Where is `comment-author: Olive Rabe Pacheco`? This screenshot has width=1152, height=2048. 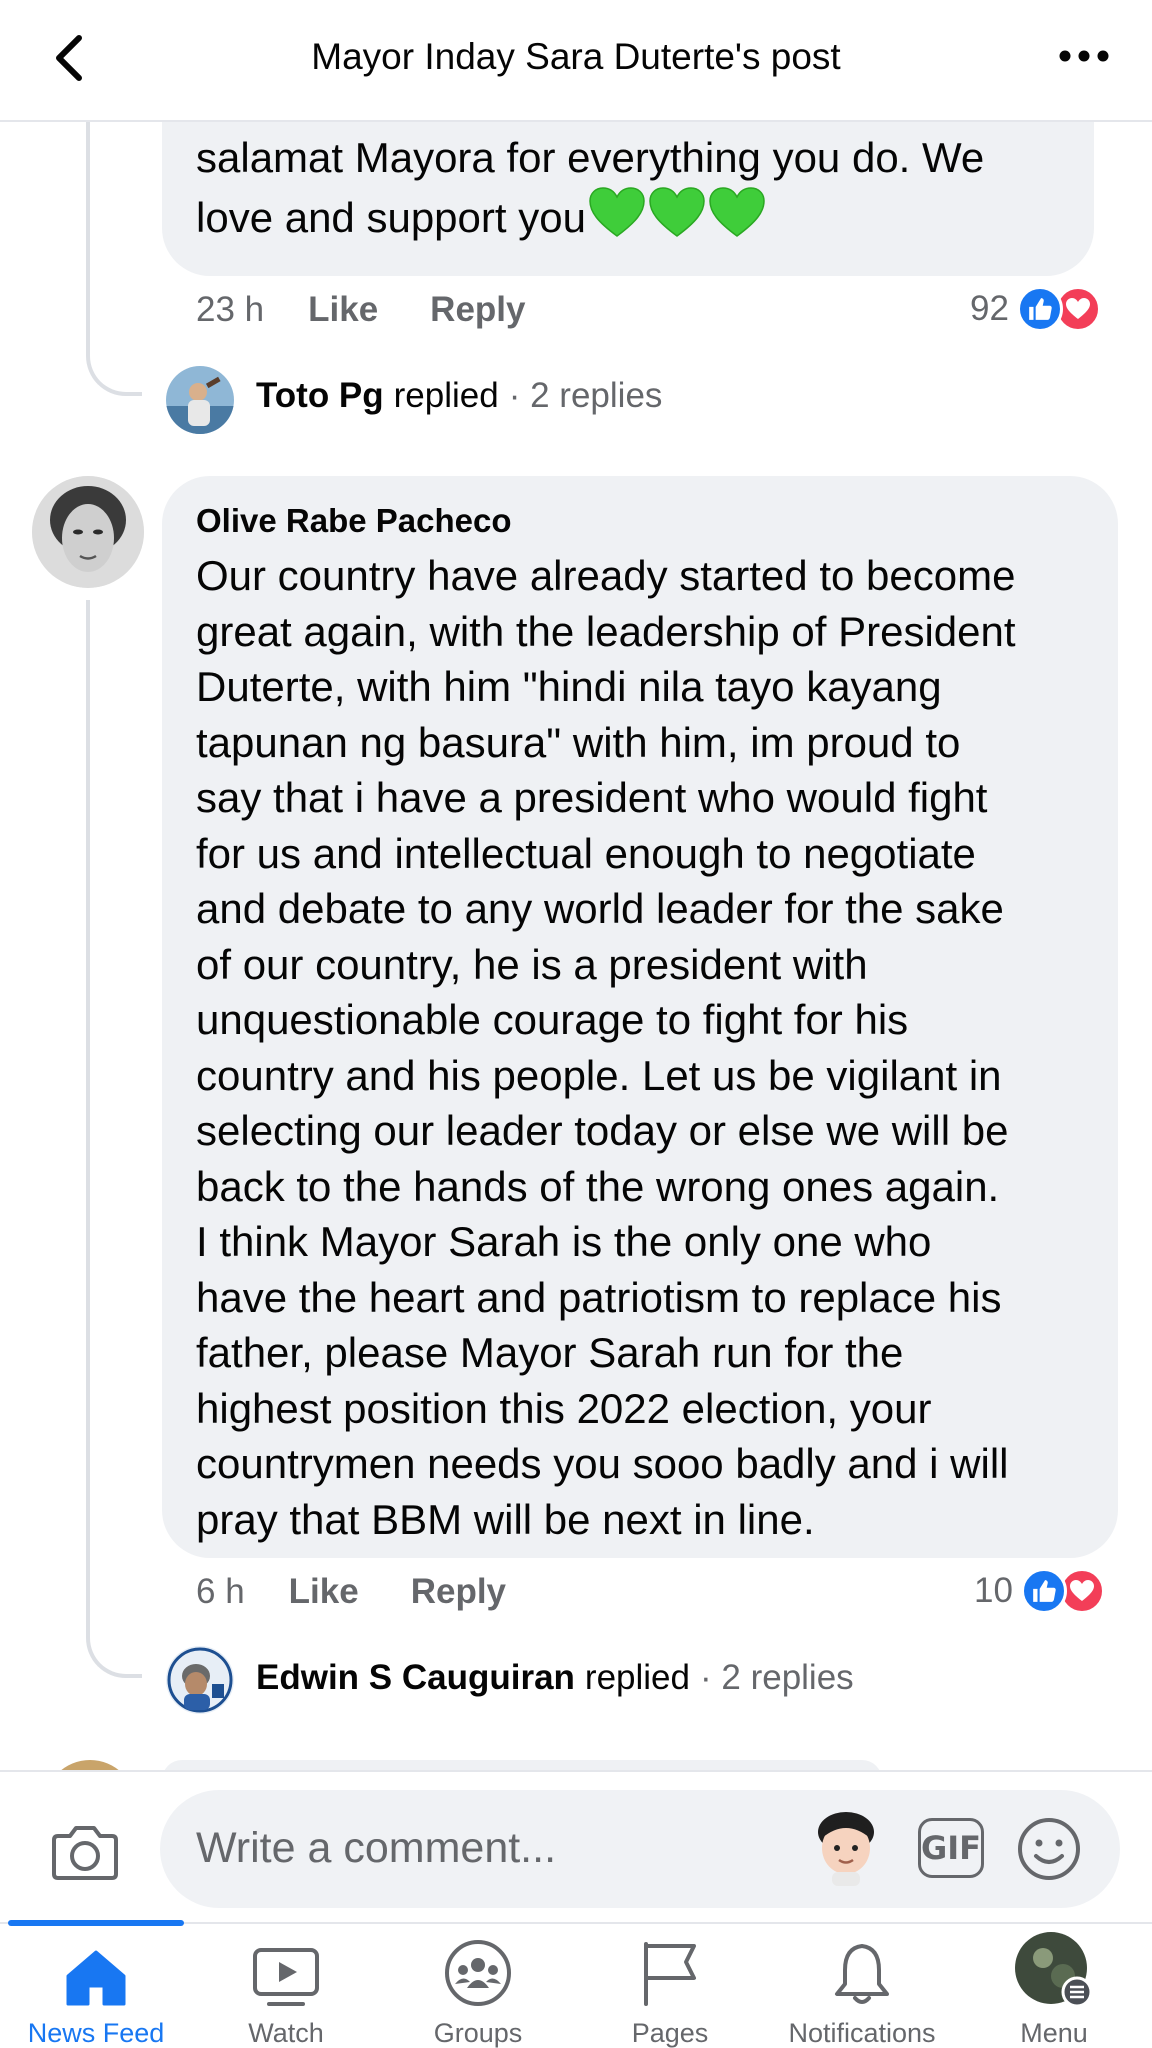
comment-author: Olive Rabe Pacheco is located at coordinates (354, 520).